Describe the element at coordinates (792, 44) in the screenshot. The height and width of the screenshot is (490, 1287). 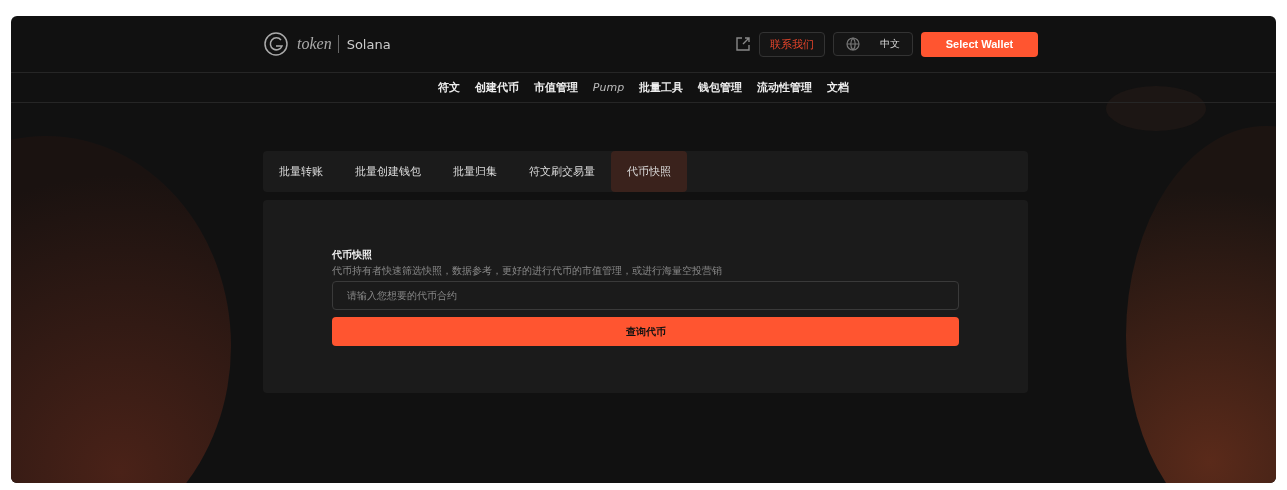
I see `contact-button: 联系我们` at that location.